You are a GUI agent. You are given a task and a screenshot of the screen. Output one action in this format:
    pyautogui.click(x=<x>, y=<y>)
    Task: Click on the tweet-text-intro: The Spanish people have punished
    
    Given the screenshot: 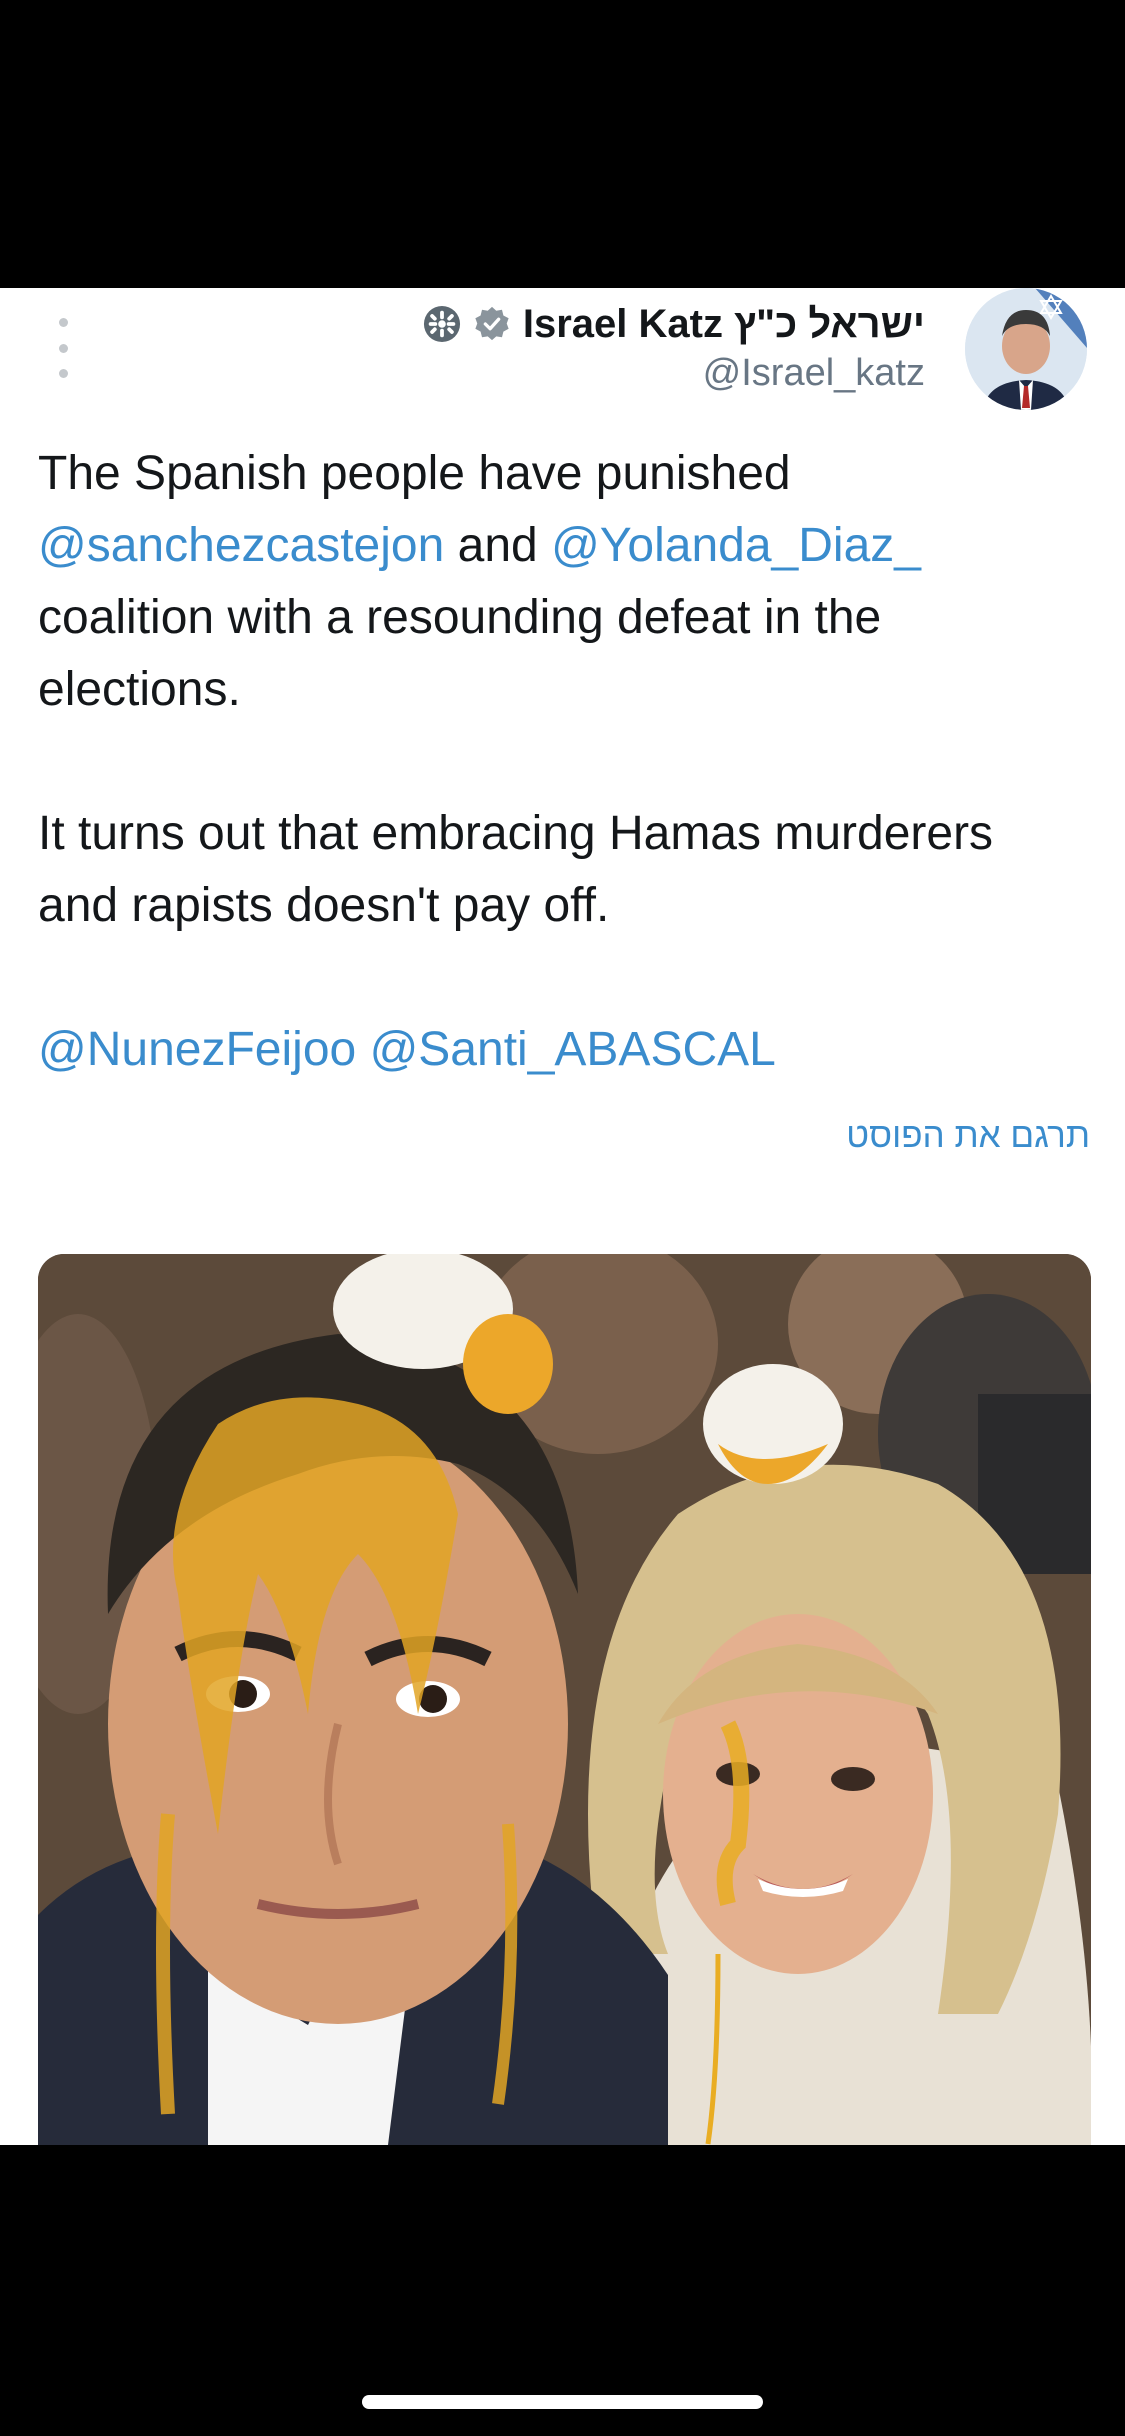 What is the action you would take?
    pyautogui.click(x=414, y=473)
    